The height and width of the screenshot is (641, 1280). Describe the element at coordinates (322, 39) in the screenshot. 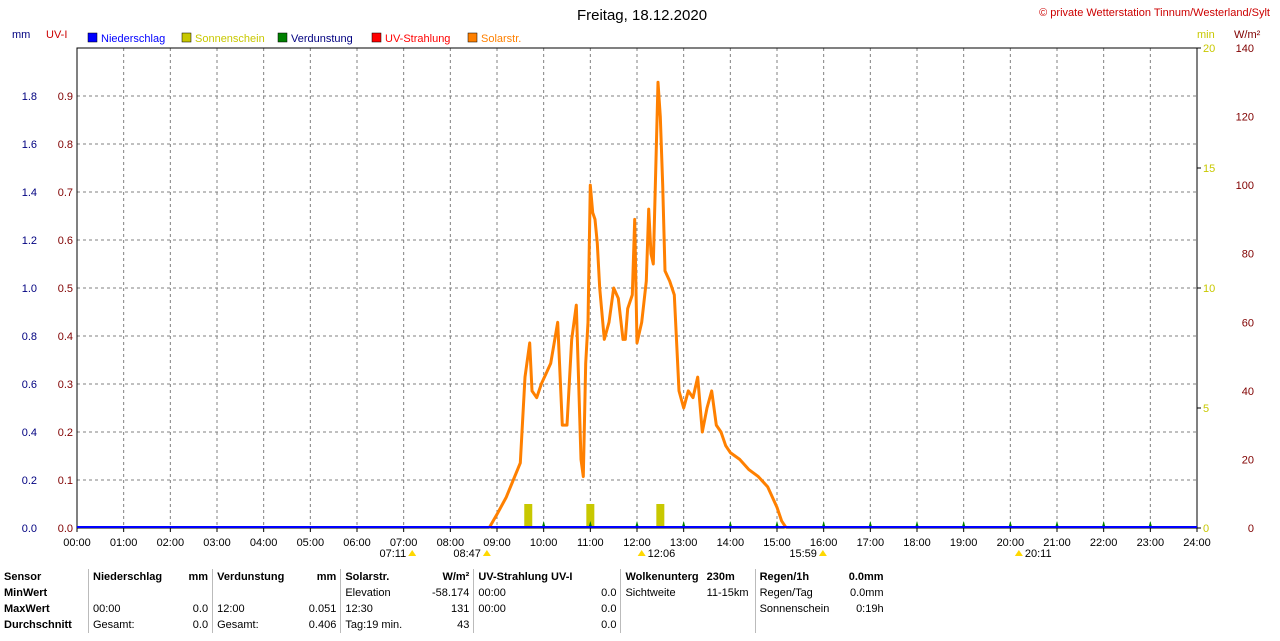

I see `legend-label-2: Verdunstung` at that location.